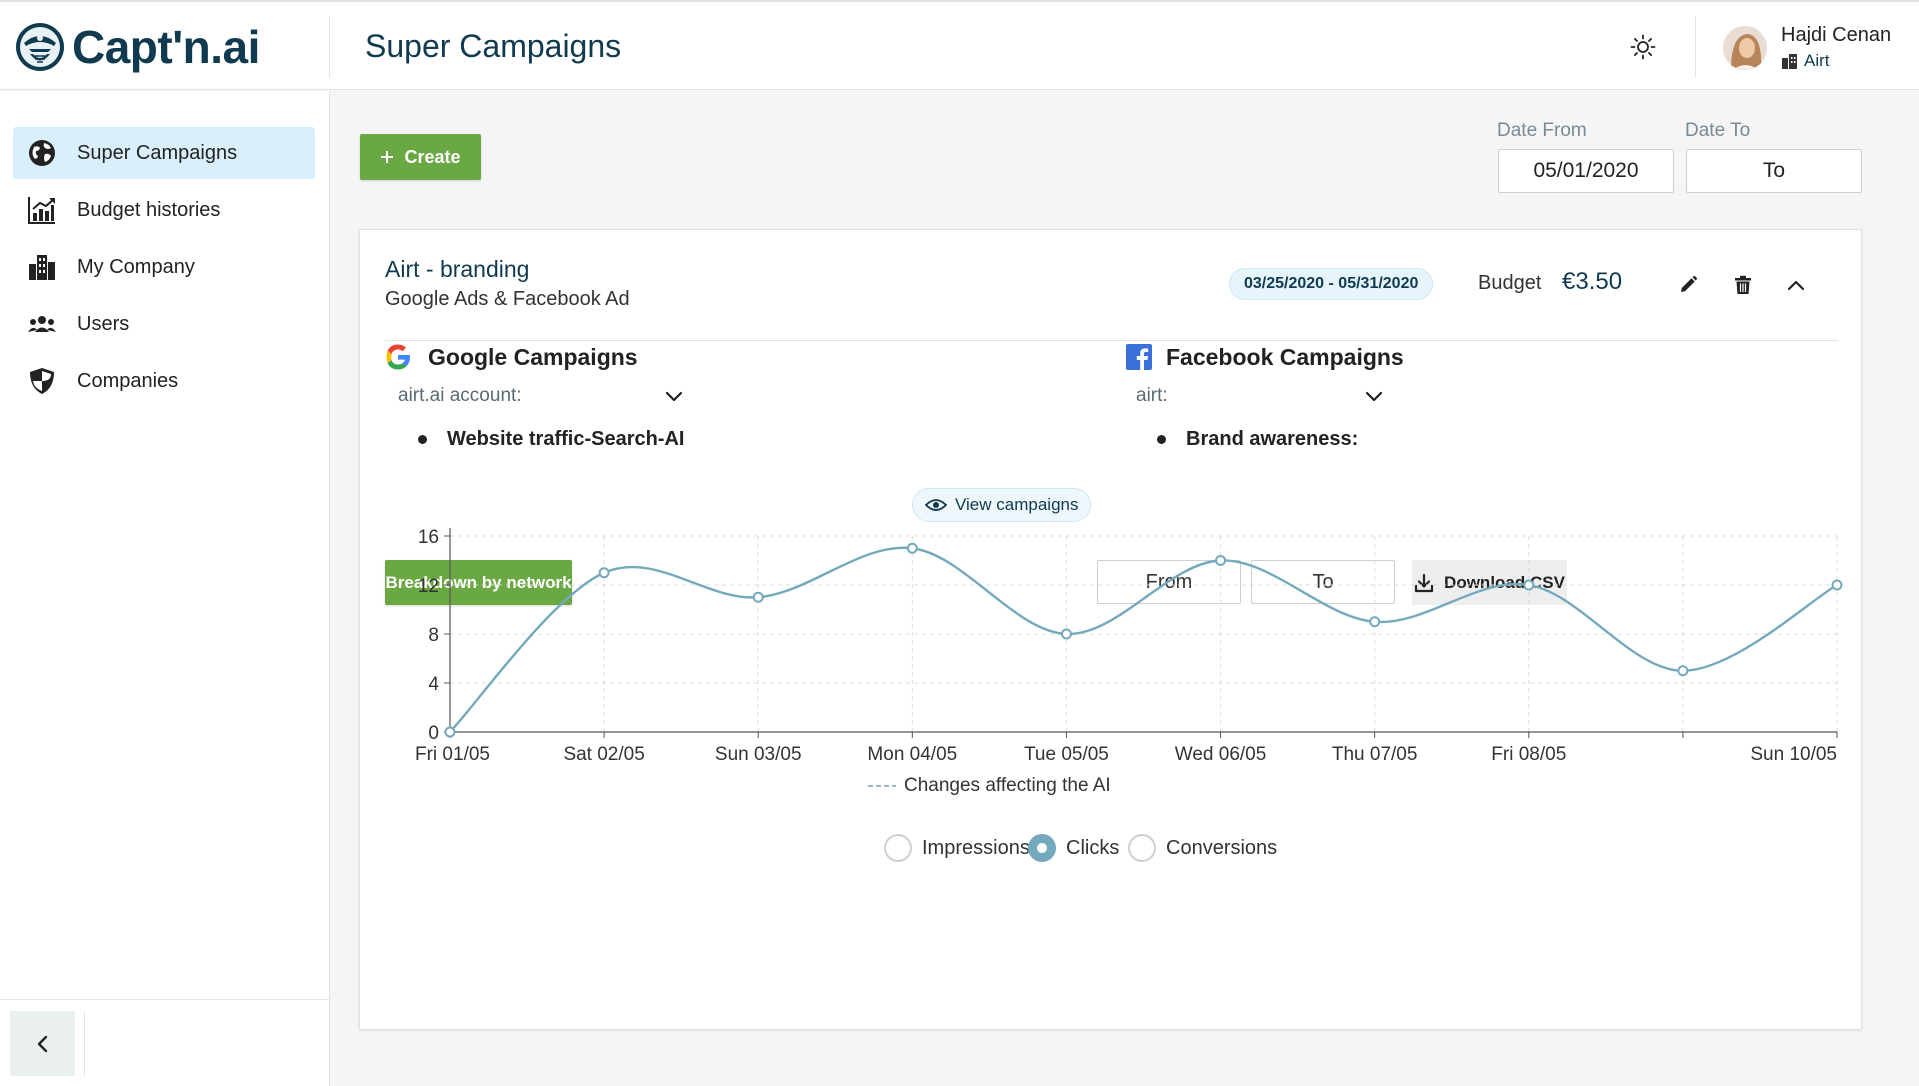  I want to click on radio-impressions, so click(898, 848).